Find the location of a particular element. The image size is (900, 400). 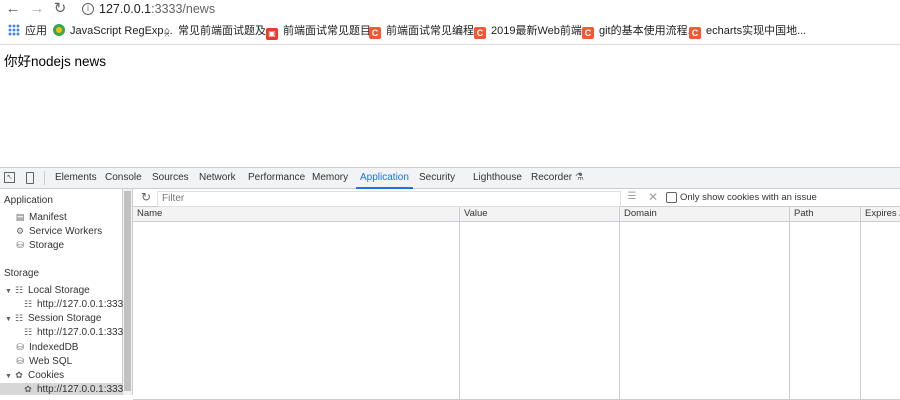

clear-filtered-icon: ☰ is located at coordinates (632, 197).